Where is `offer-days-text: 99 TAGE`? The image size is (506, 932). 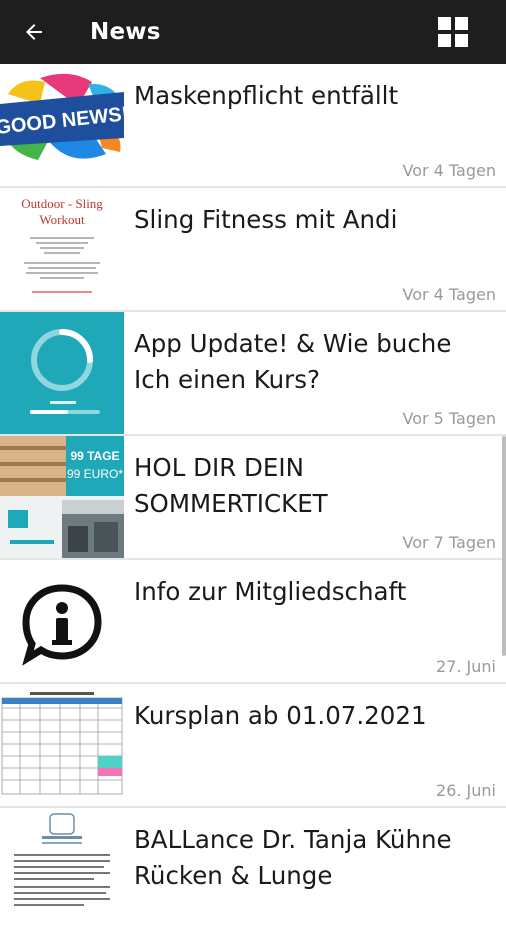
offer-days-text: 99 TAGE is located at coordinates (95, 456).